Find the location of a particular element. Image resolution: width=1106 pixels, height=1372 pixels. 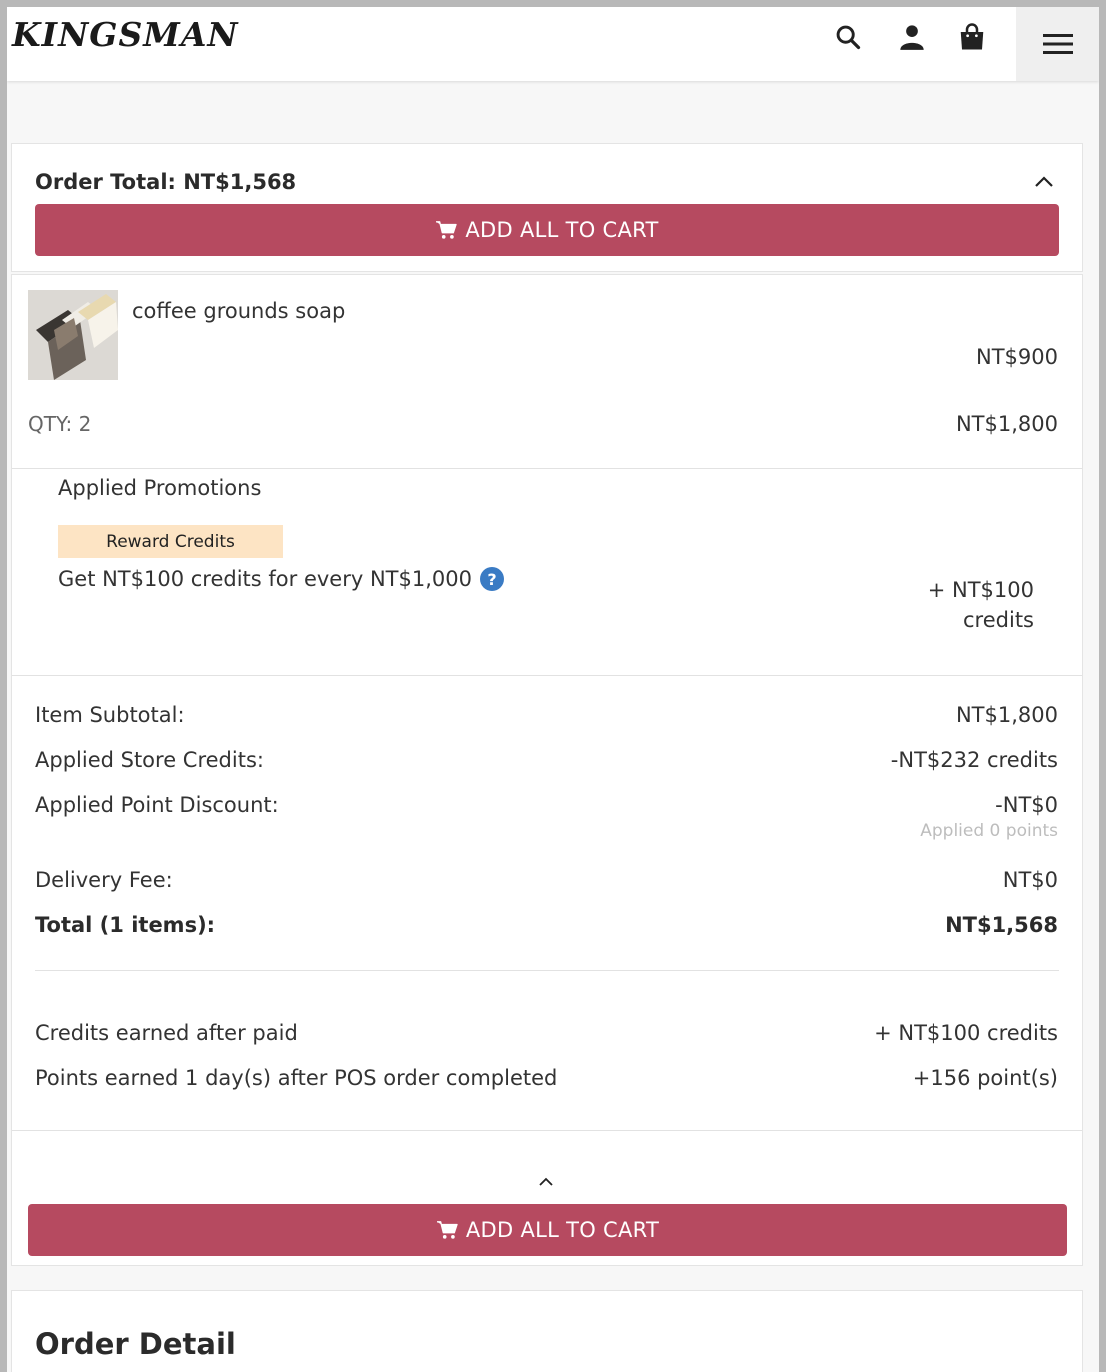

total-label: Total (1 items): is located at coordinates (125, 925).